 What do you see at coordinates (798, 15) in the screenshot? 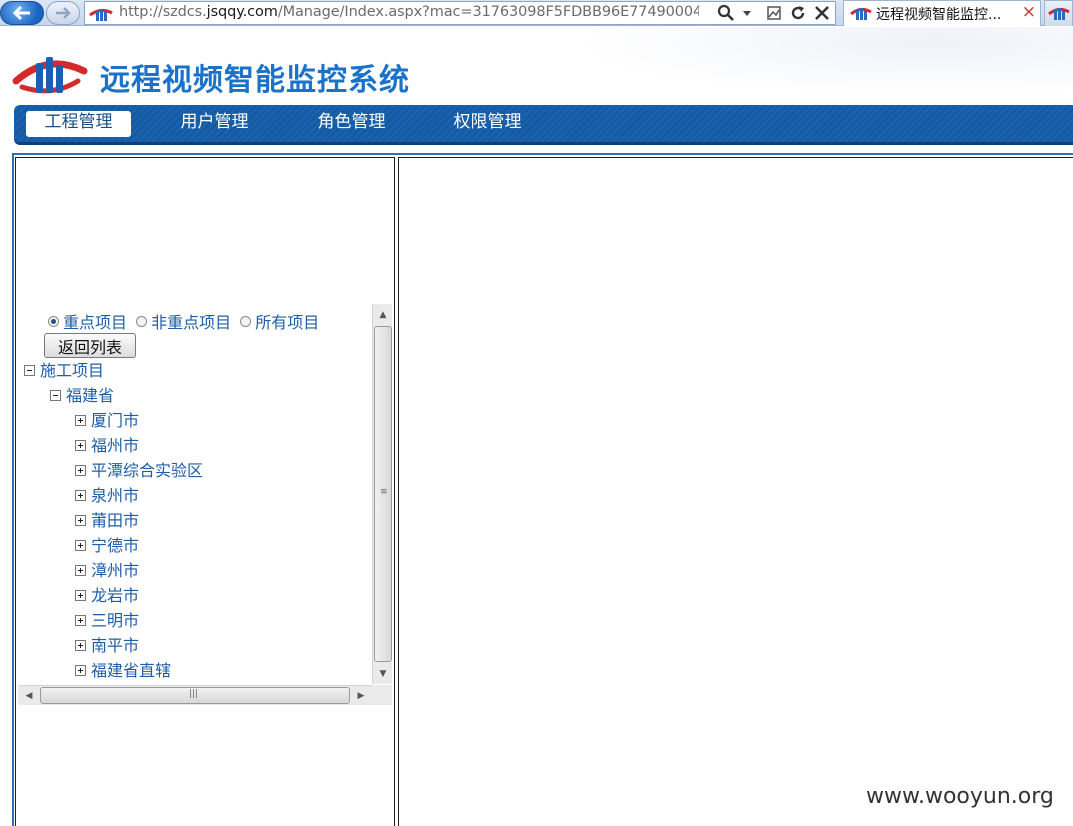
I see `refresh-icon` at bounding box center [798, 15].